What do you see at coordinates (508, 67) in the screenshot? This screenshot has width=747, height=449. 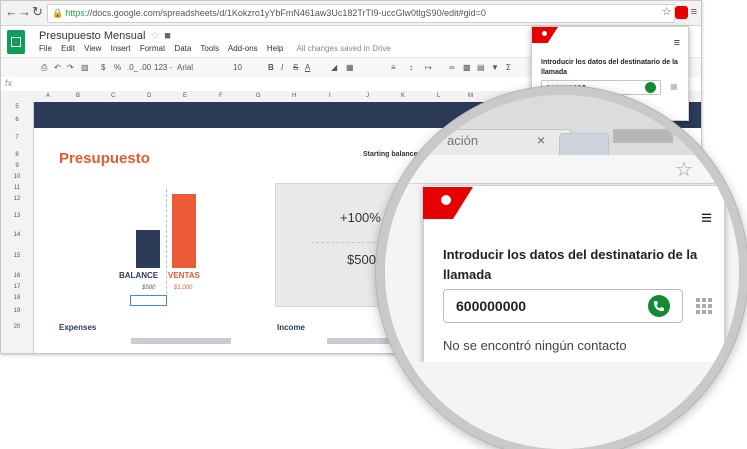 I see `functions-icon: Σ` at bounding box center [508, 67].